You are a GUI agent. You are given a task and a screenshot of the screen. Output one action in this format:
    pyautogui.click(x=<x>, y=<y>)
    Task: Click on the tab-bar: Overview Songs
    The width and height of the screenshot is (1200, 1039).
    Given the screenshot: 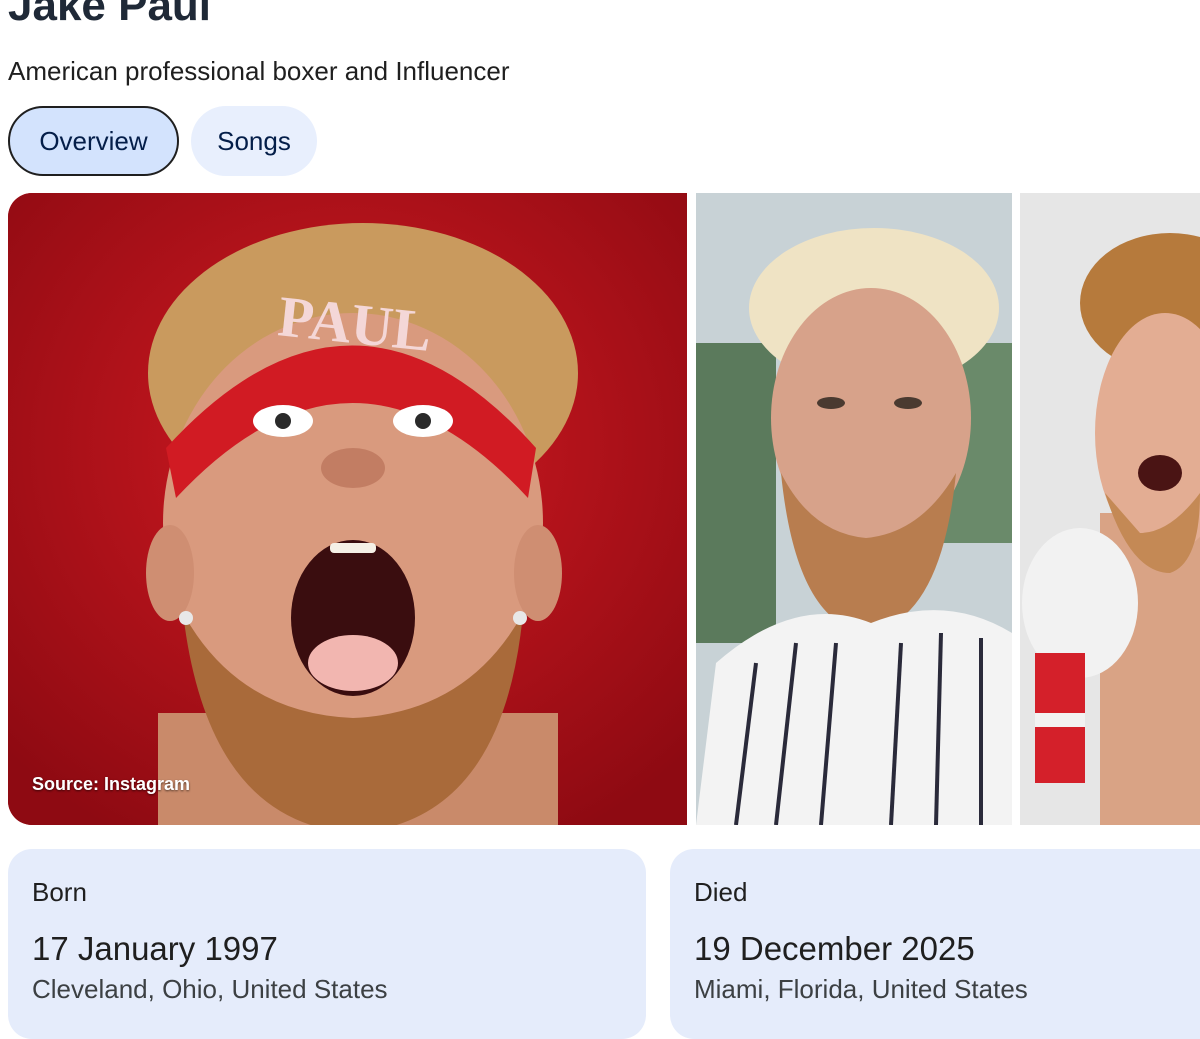 What is the action you would take?
    pyautogui.click(x=162, y=141)
    